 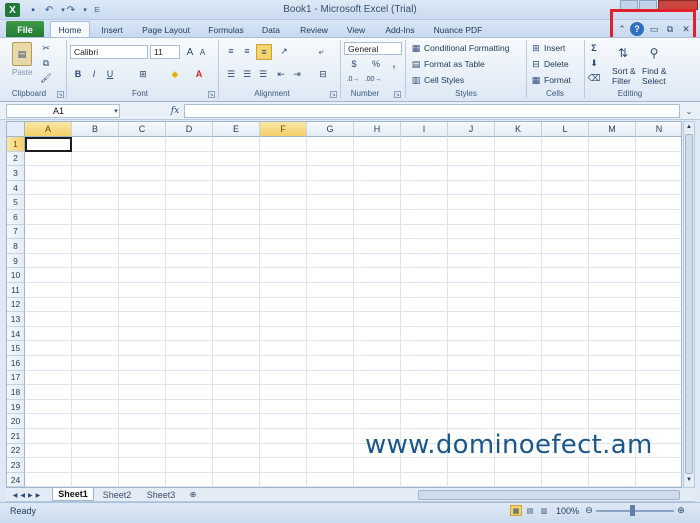 What do you see at coordinates (16, 334) in the screenshot?
I see `row-header: 14` at bounding box center [16, 334].